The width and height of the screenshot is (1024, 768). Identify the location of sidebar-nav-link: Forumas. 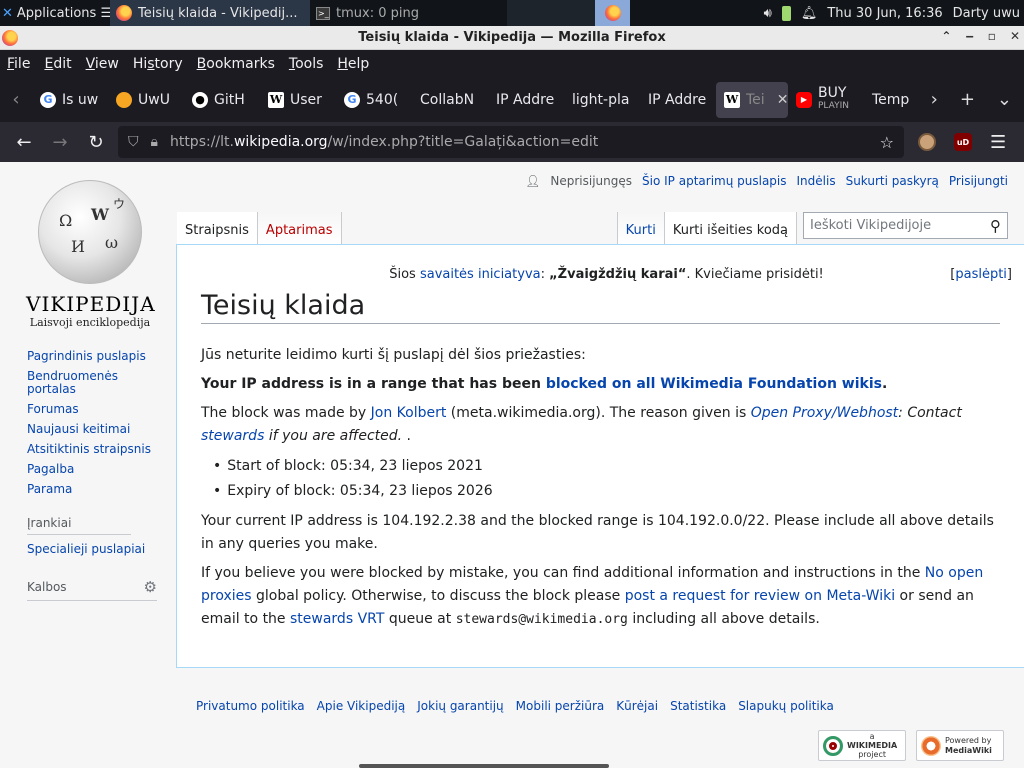
(97, 409).